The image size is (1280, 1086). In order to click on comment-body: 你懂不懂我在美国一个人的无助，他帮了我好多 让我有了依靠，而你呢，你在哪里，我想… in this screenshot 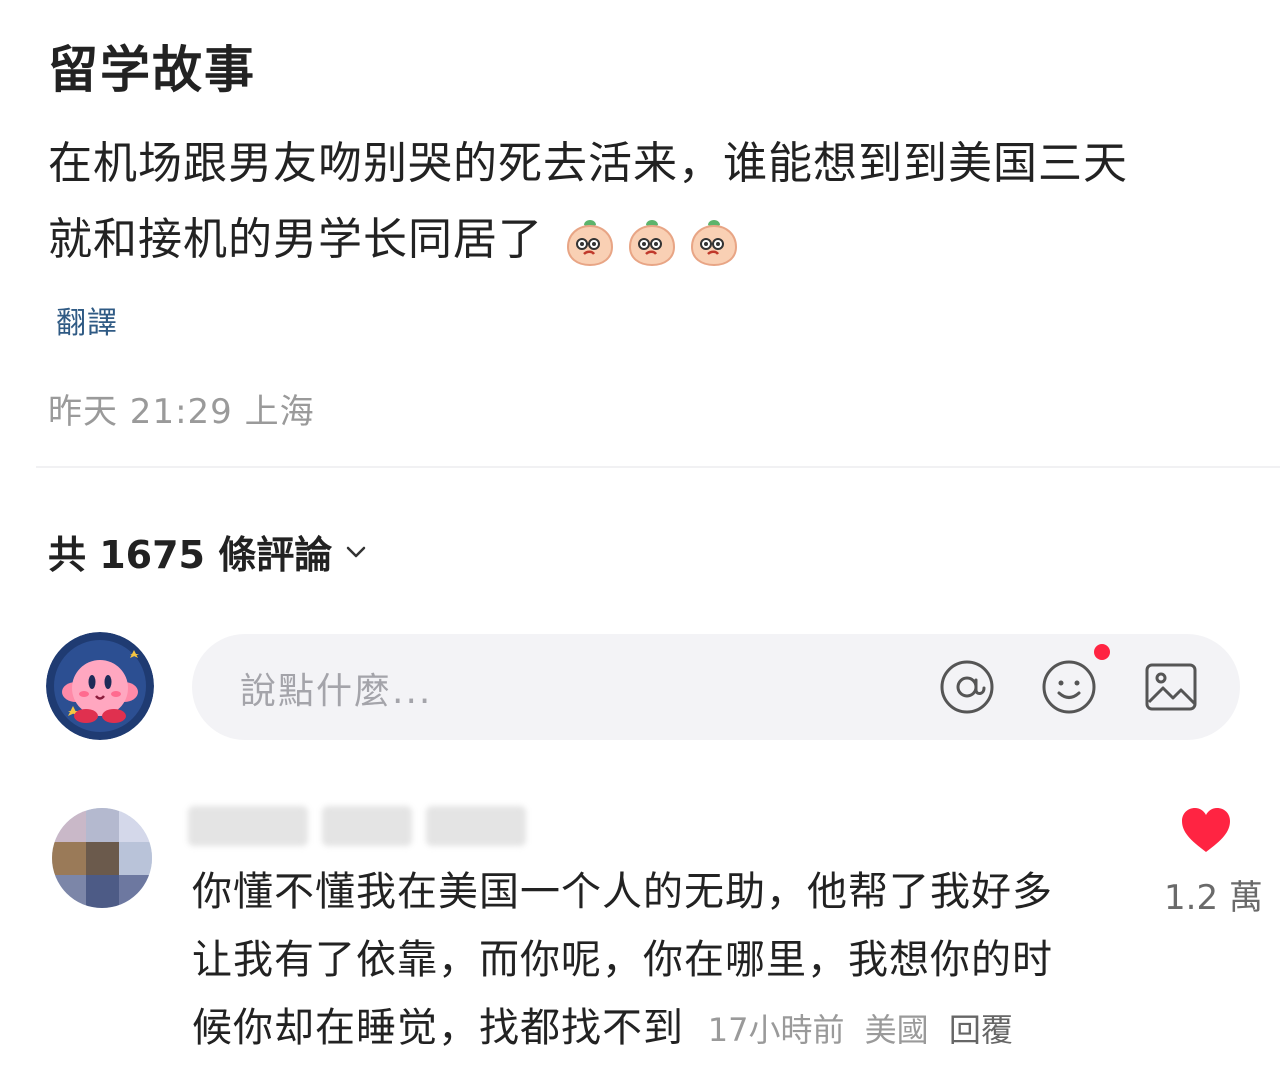, I will do `click(652, 961)`.